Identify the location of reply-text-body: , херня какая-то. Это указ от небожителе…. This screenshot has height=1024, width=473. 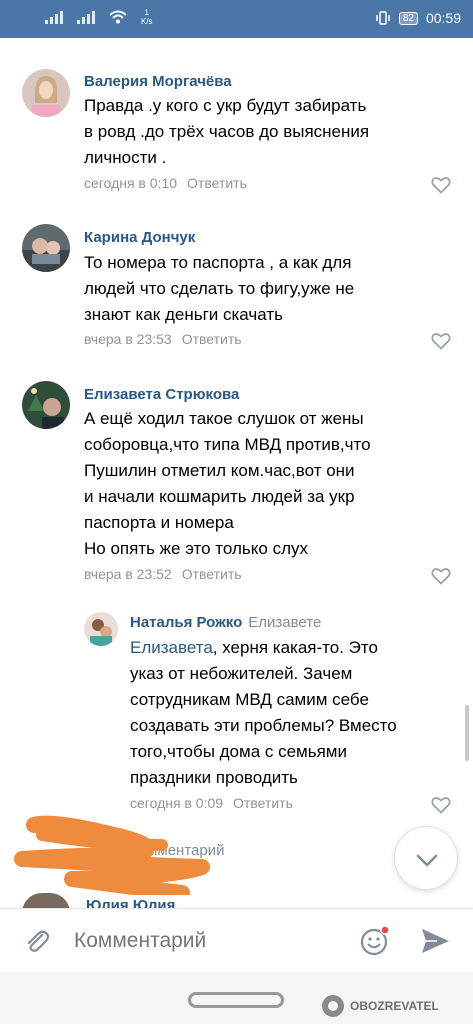
(263, 712).